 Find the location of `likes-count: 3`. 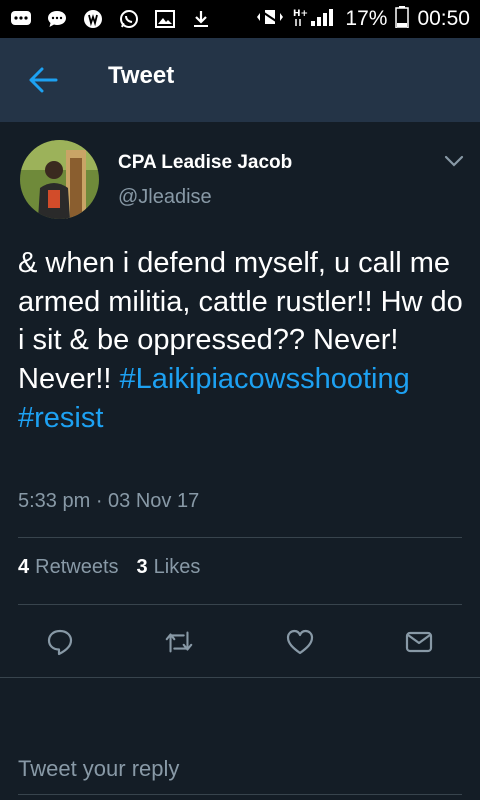

likes-count: 3 is located at coordinates (142, 567).